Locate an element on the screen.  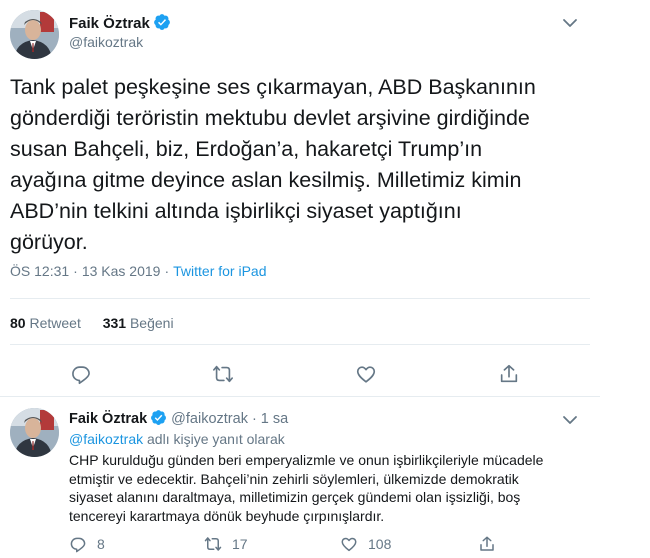
retweet-stat: 80 Retweet is located at coordinates (45, 323).